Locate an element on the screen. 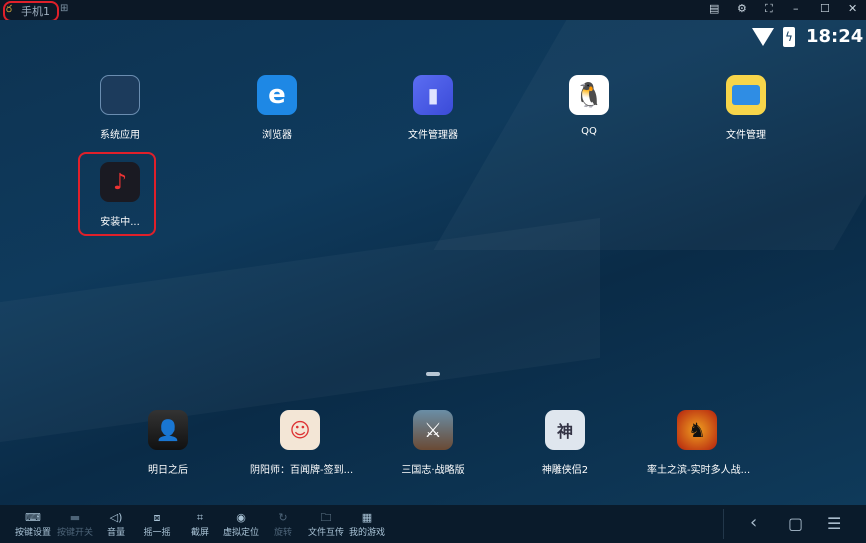 The height and width of the screenshot is (543, 866). toolbar-label: 旋转 is located at coordinates (282, 533).